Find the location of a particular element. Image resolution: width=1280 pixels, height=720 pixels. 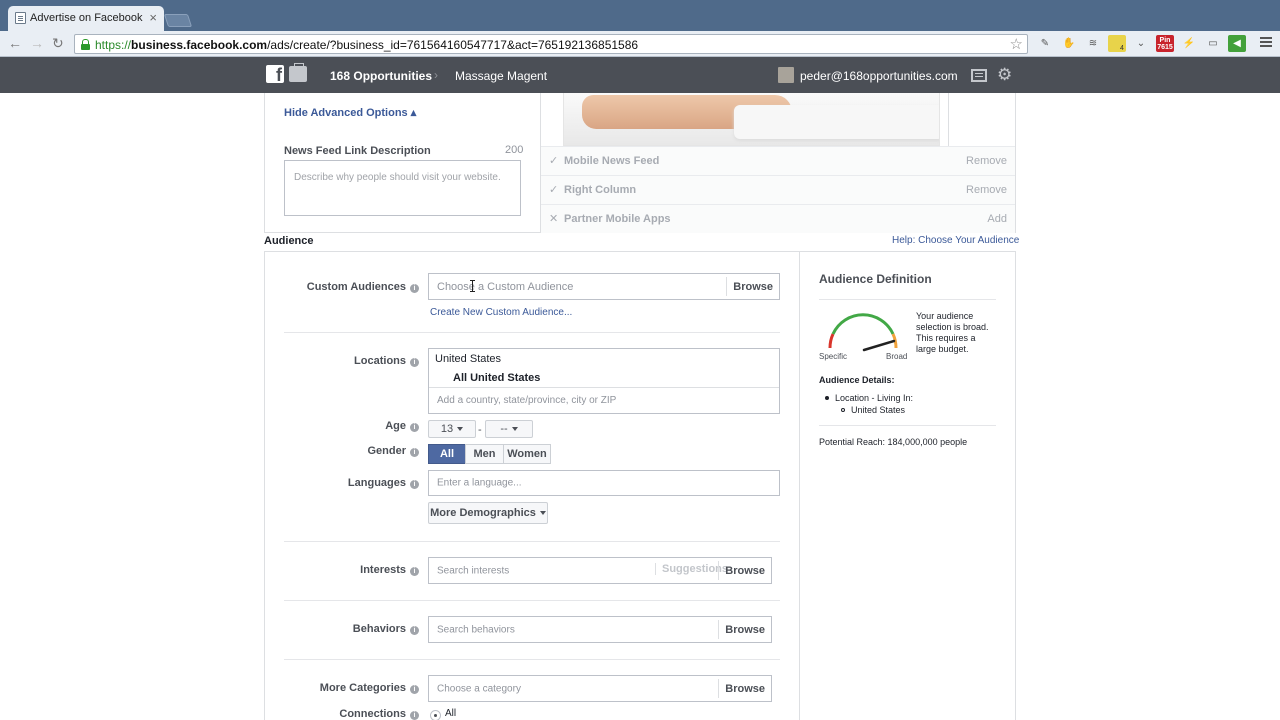

behaviors-label-text: Behaviors is located at coordinates (379, 629).